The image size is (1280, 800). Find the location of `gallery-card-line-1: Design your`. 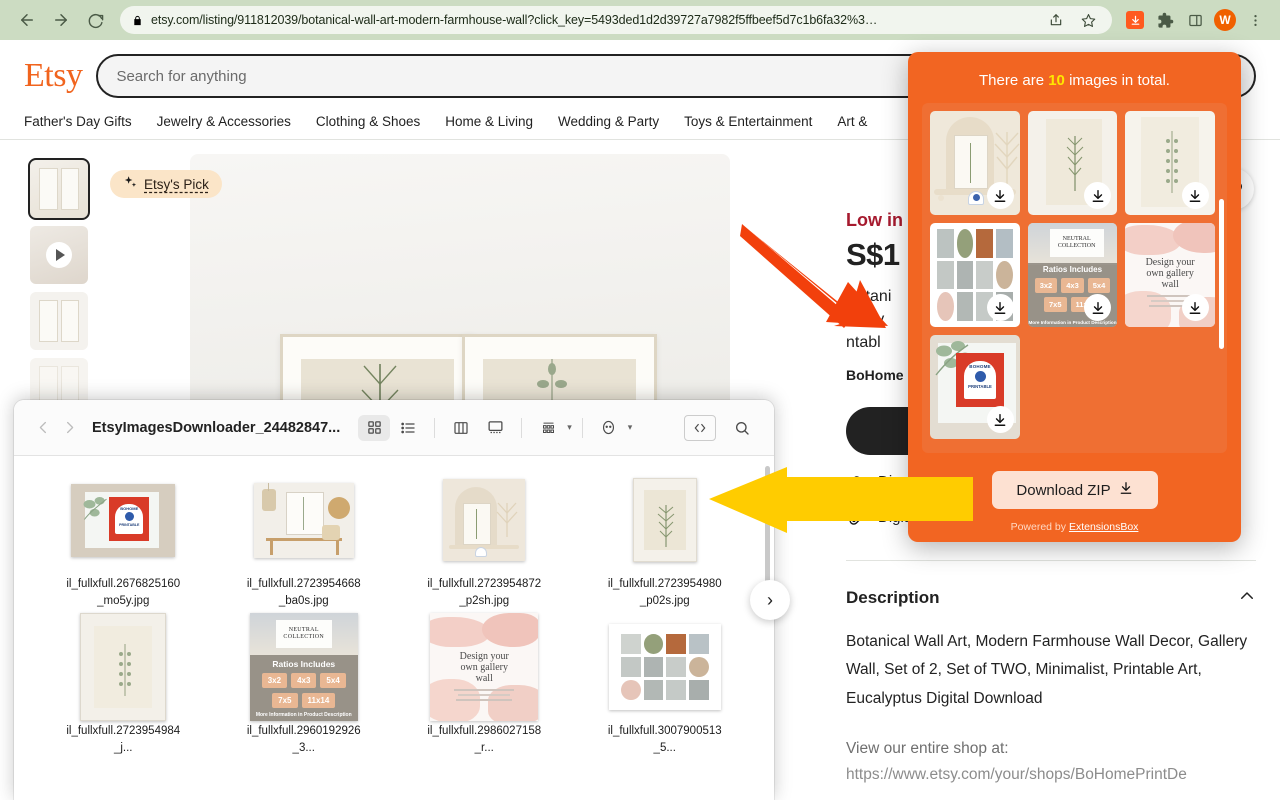

gallery-card-line-1: Design your is located at coordinates (484, 656).